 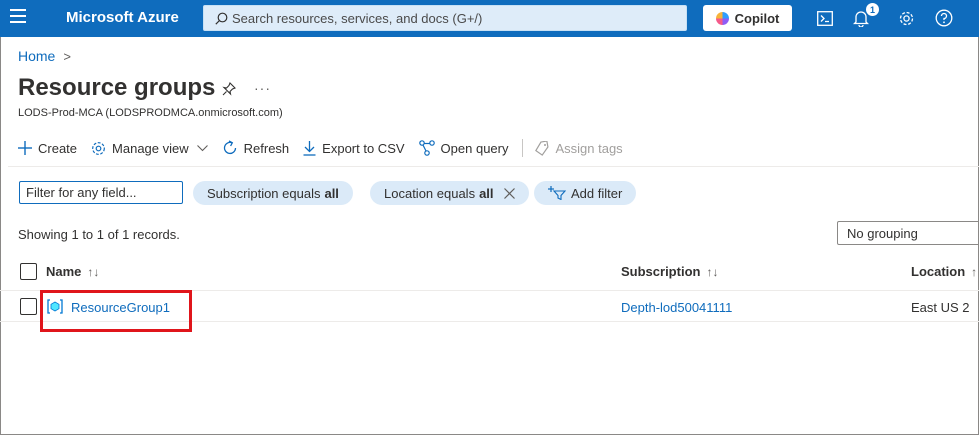 I want to click on download-icon, so click(x=309, y=148).